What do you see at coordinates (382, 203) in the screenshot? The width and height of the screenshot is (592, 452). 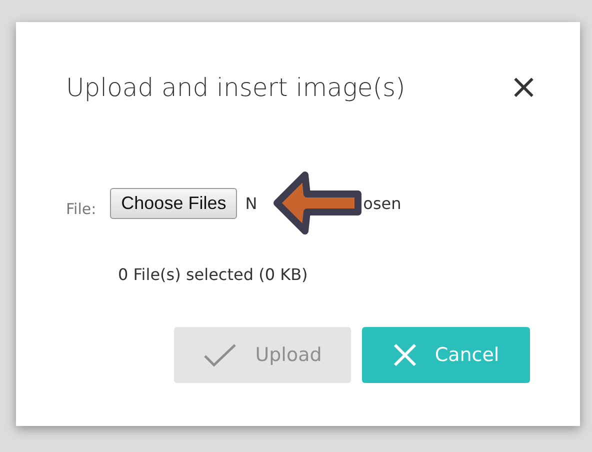 I see `file-status-text: osen` at bounding box center [382, 203].